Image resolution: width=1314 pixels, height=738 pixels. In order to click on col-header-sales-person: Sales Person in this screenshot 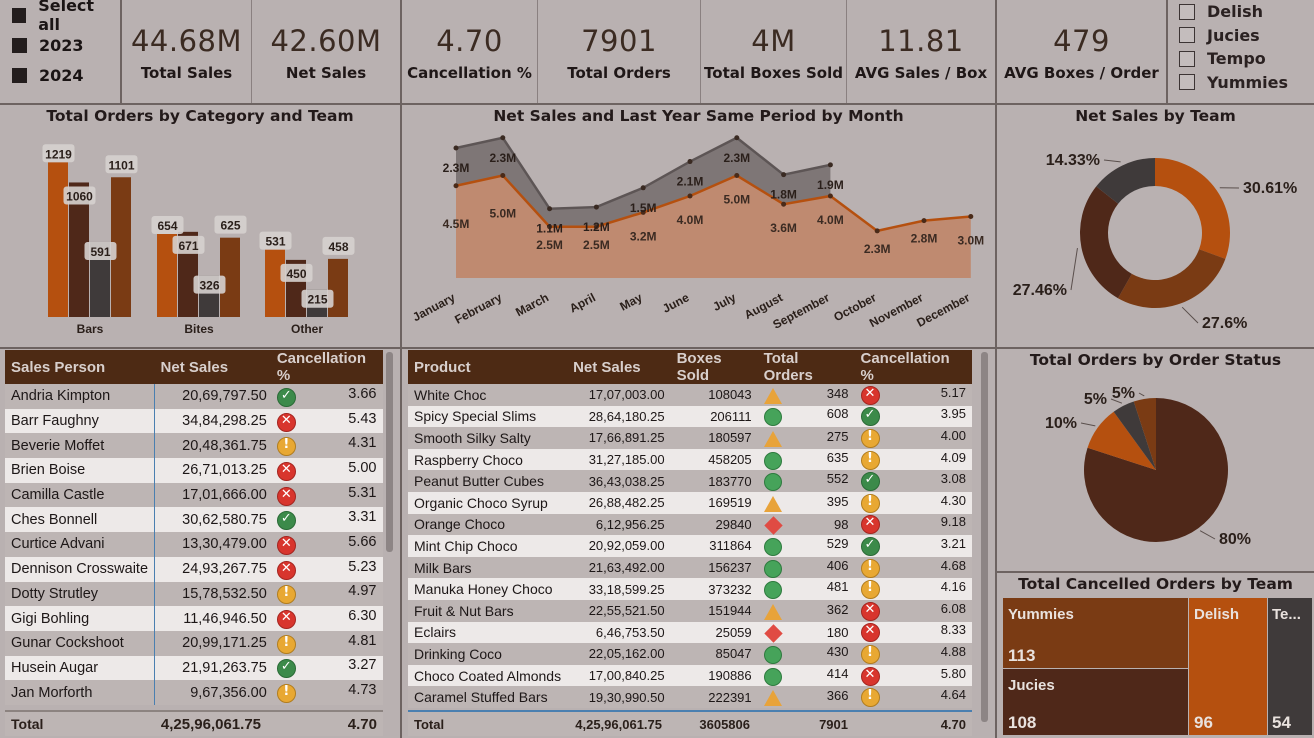, I will do `click(80, 367)`.